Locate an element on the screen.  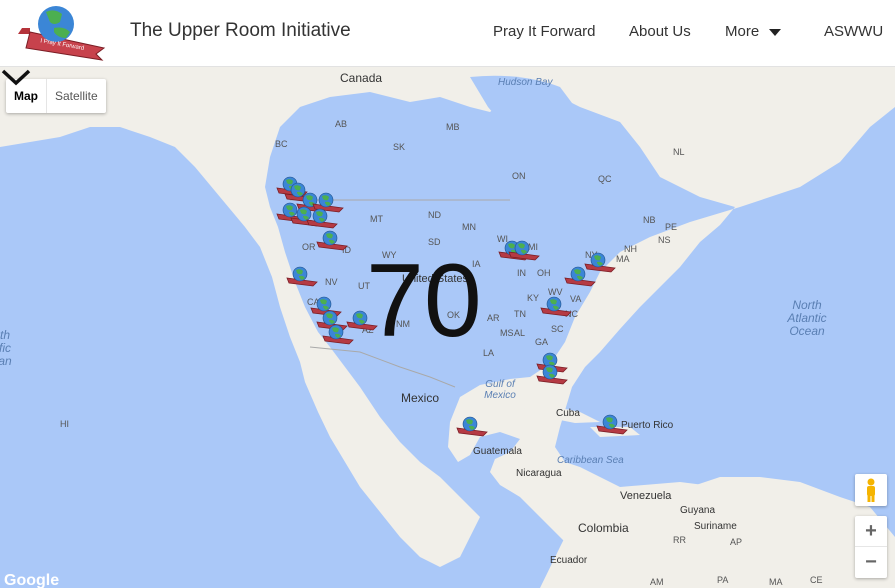
street-view-pegman-icon is located at coordinates (871, 490).